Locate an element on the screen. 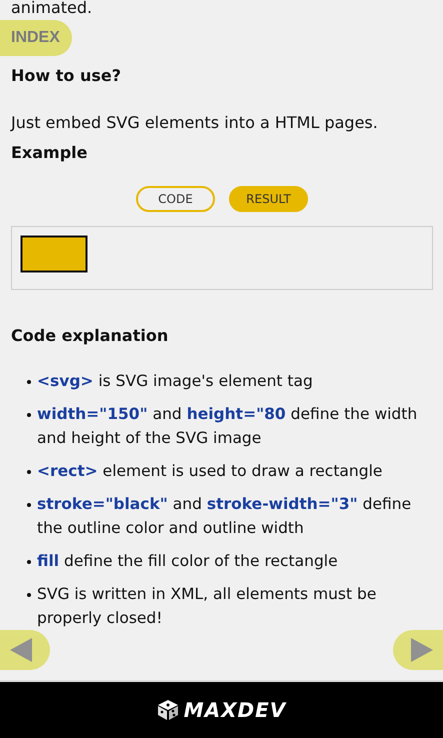 This screenshot has height=738, width=443. bullet-text: SVG is written in XML, all elements must be properly closed! is located at coordinates (207, 606).